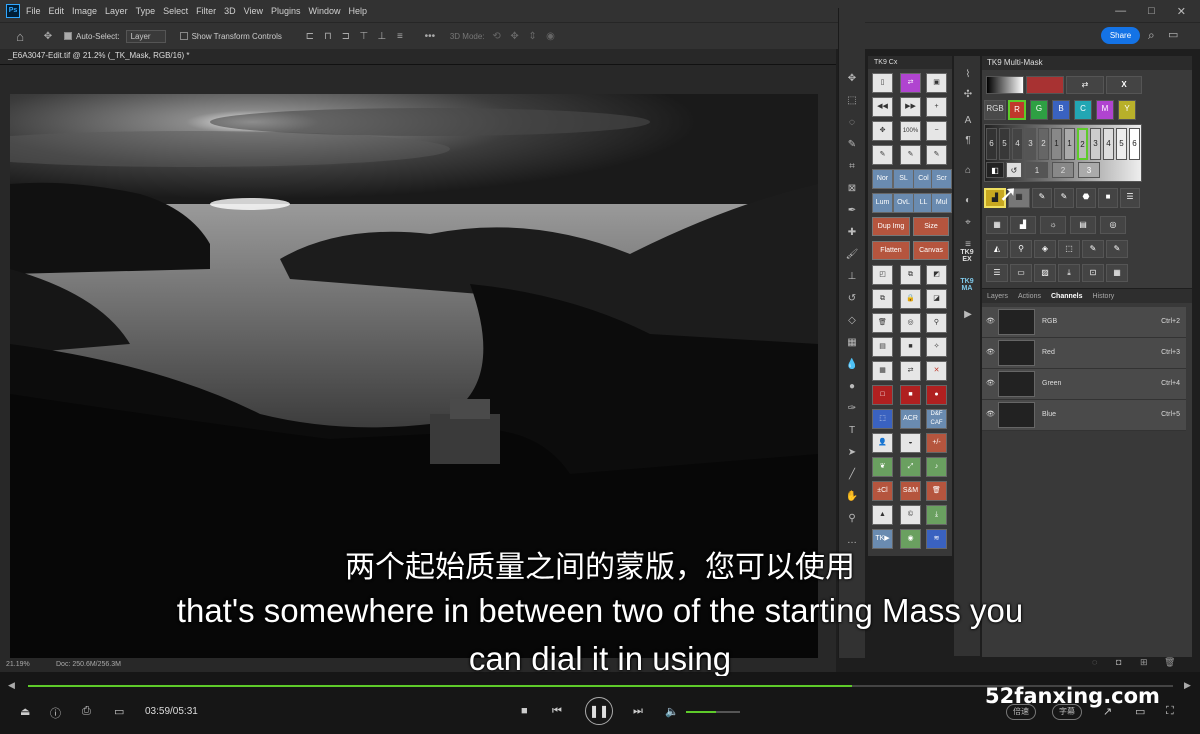 This screenshot has height=734, width=1200. Describe the element at coordinates (286, 11) in the screenshot. I see `menu-plugins: Plugins` at that location.